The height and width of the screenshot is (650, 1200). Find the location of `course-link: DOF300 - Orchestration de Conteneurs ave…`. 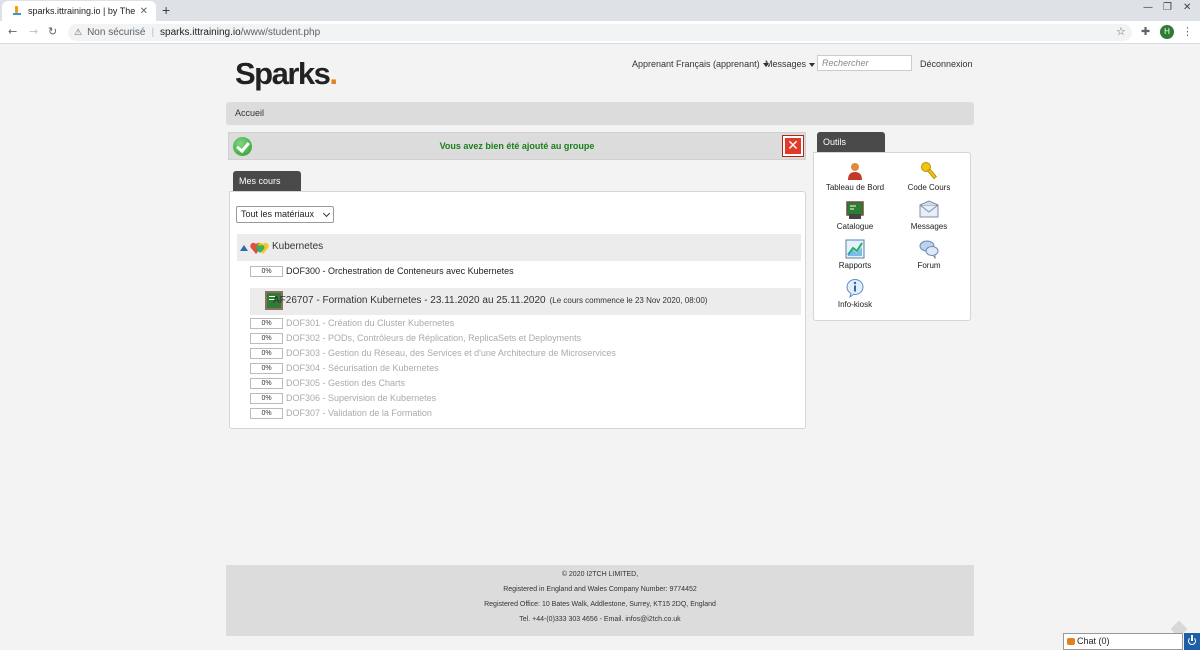

course-link: DOF300 - Orchestration de Conteneurs ave… is located at coordinates (400, 271).